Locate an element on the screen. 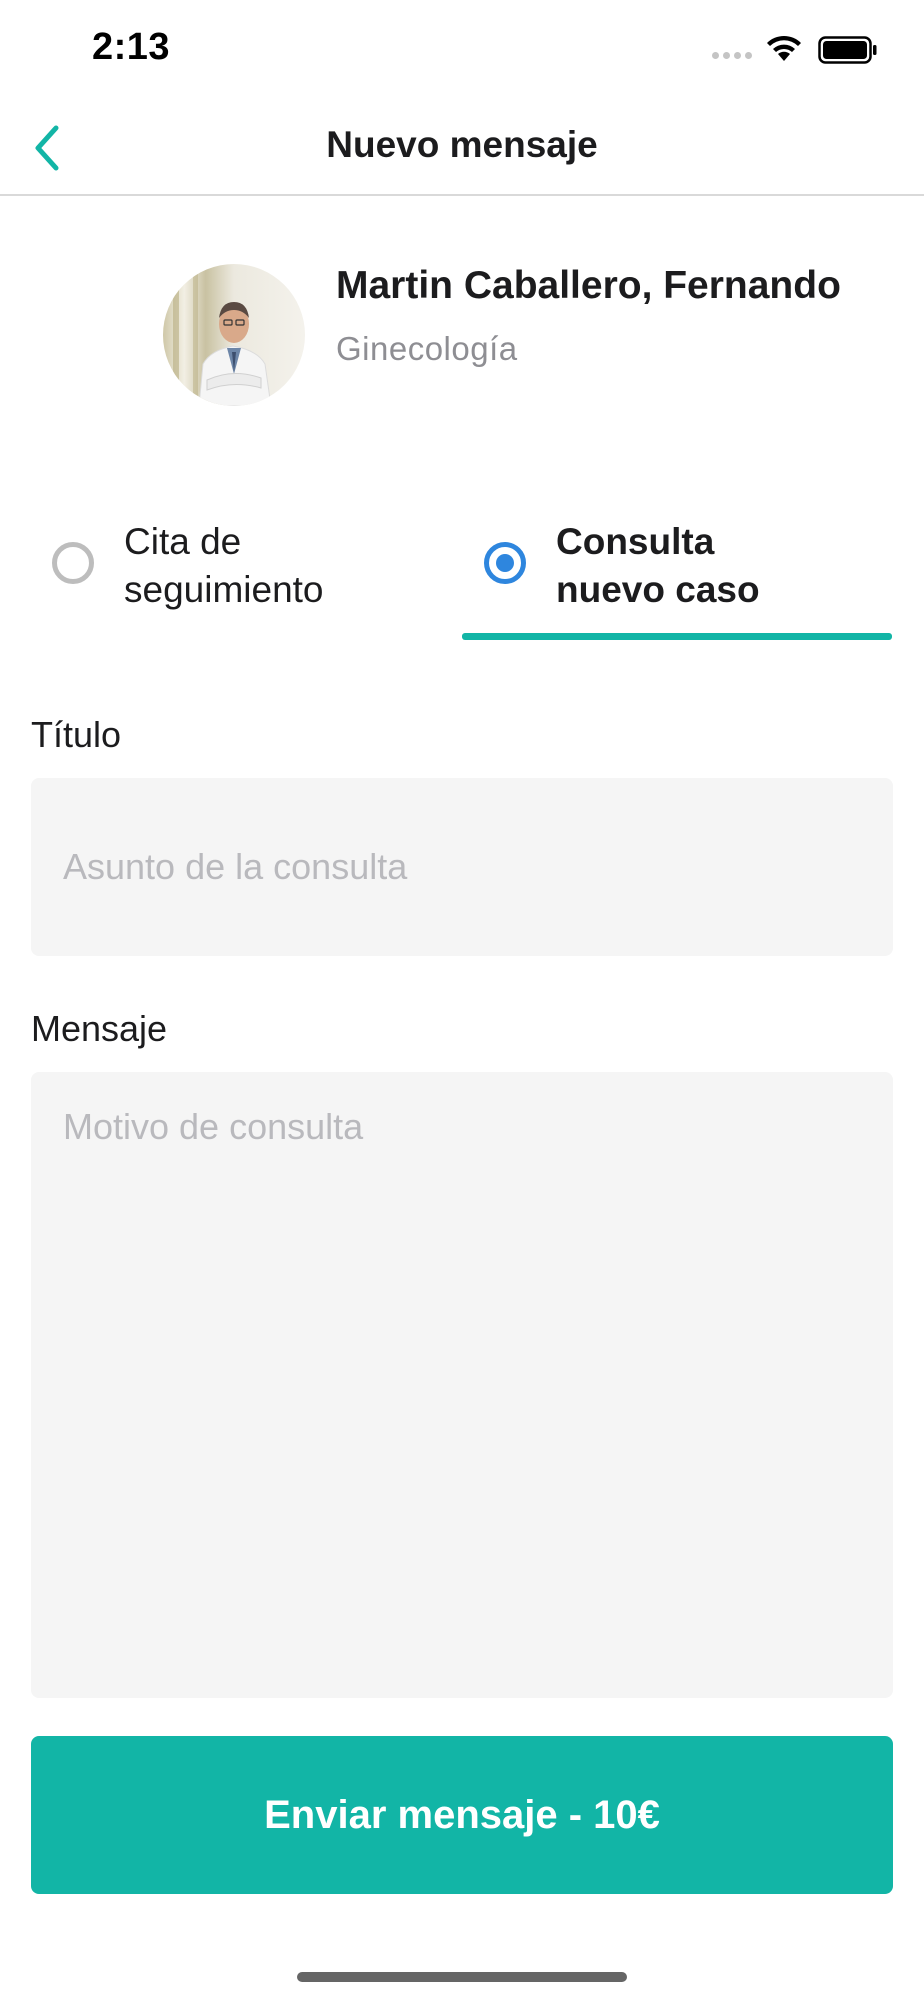 This screenshot has width=924, height=2000. title-field-label: Título is located at coordinates (76, 734).